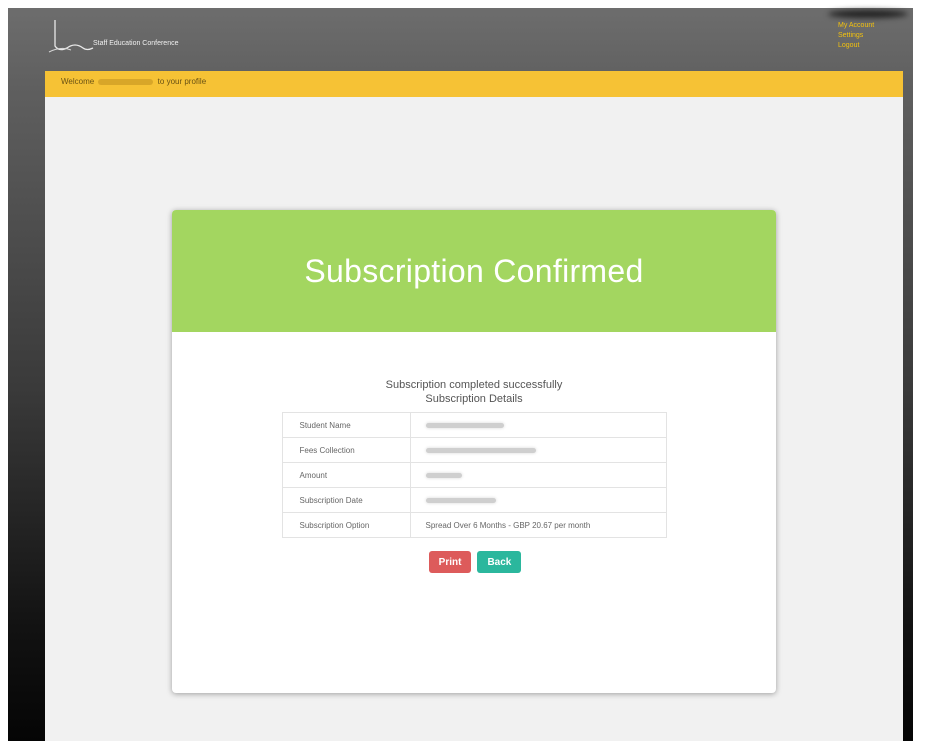 Image resolution: width=943 pixels, height=741 pixels. Describe the element at coordinates (464, 425) in the screenshot. I see `redacted-student-name` at that location.